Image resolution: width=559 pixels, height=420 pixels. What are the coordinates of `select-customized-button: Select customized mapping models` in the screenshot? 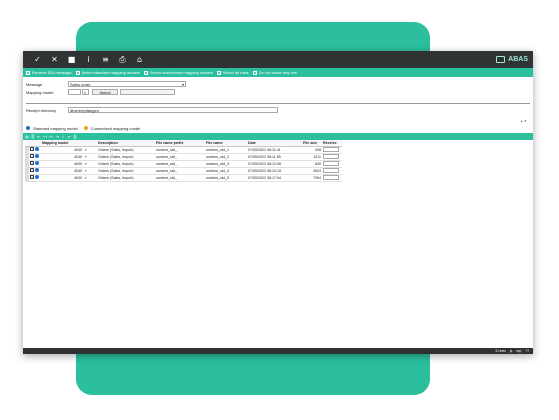 It's located at (178, 72).